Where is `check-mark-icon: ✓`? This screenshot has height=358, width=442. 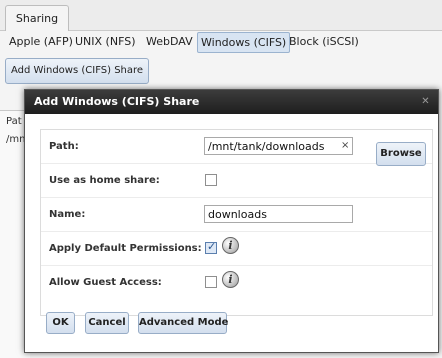
check-mark-icon: ✓ is located at coordinates (212, 246).